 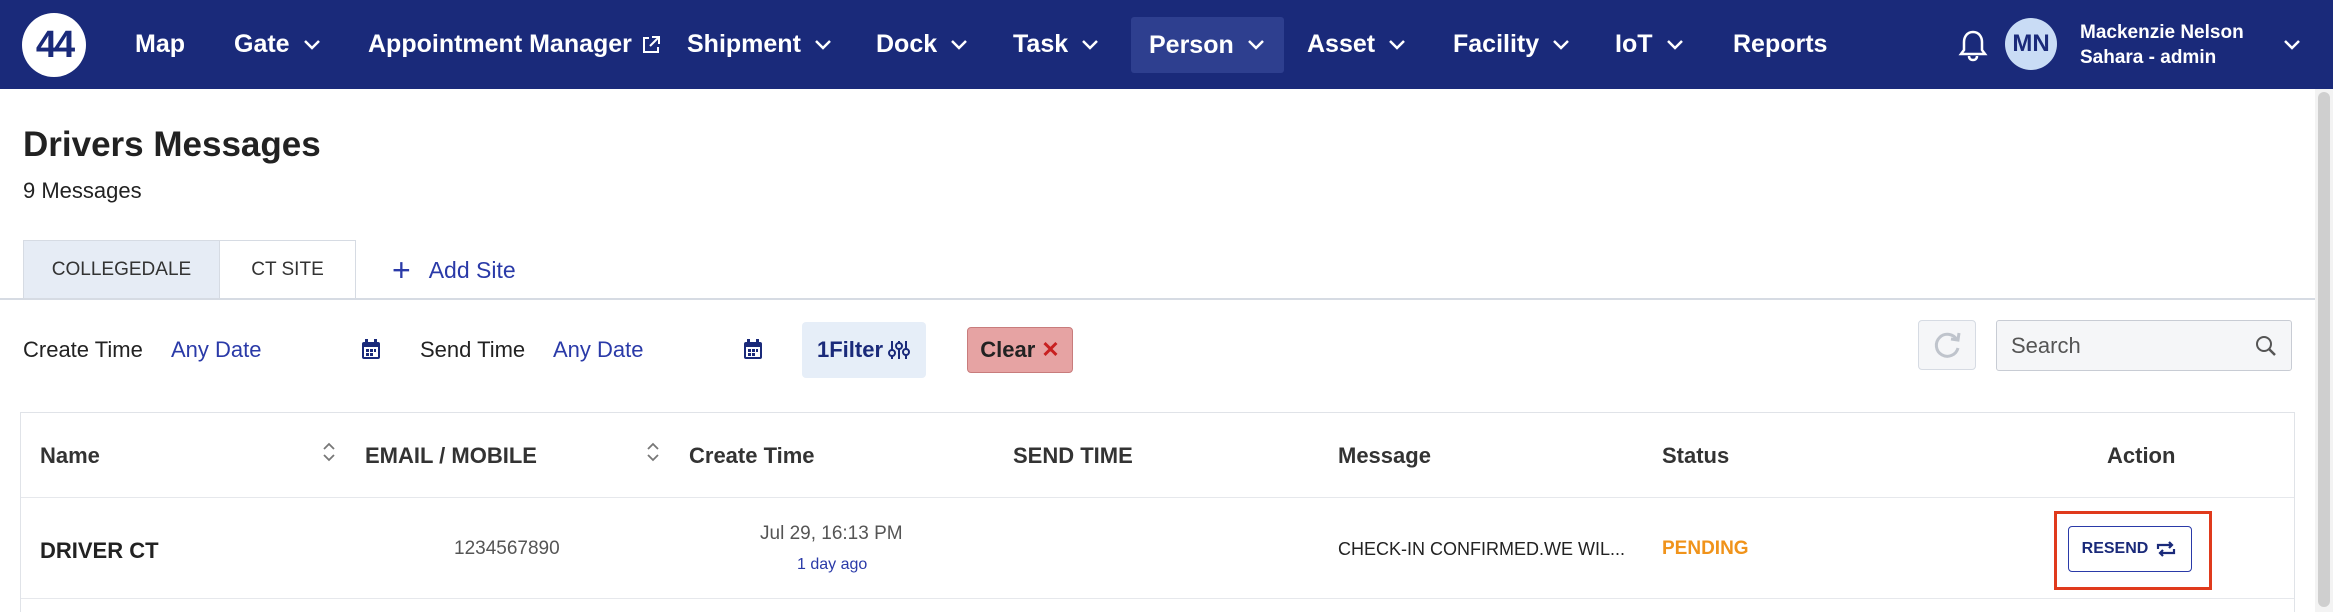 I want to click on nav-reports: Reports, so click(x=1780, y=44).